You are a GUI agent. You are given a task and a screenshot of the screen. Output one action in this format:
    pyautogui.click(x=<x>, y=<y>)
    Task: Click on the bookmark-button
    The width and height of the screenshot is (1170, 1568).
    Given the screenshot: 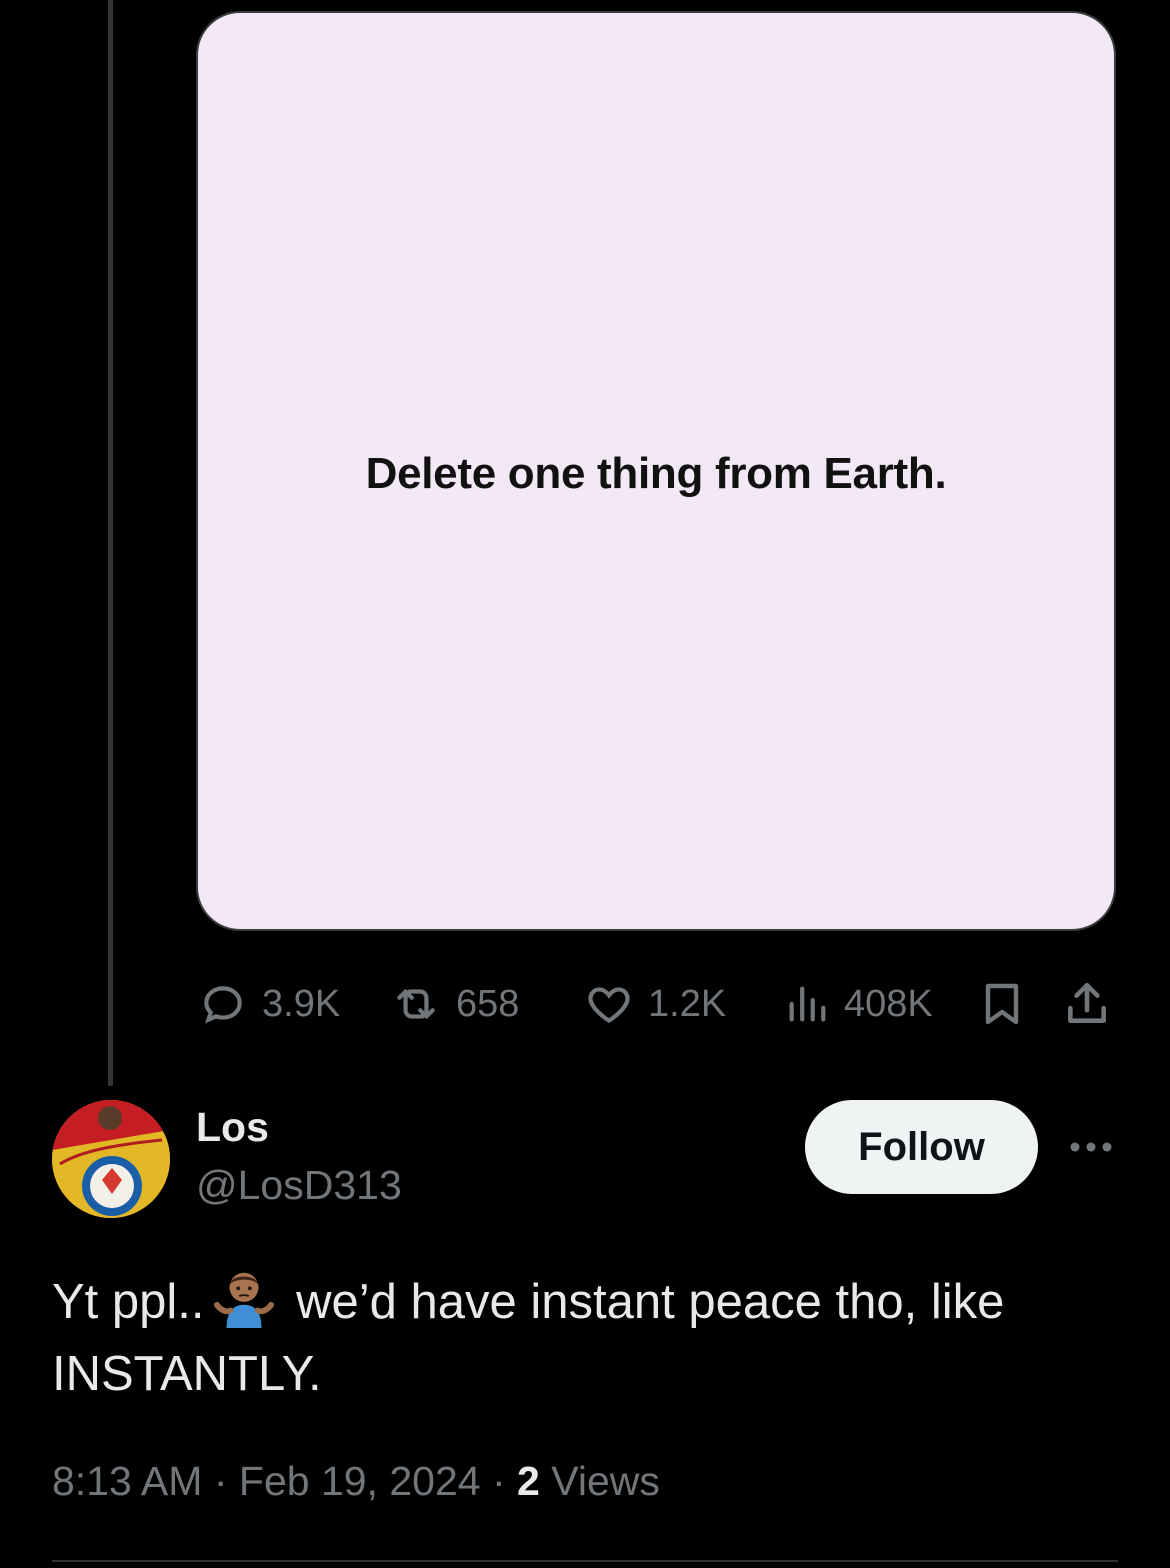 What is the action you would take?
    pyautogui.click(x=1002, y=1004)
    